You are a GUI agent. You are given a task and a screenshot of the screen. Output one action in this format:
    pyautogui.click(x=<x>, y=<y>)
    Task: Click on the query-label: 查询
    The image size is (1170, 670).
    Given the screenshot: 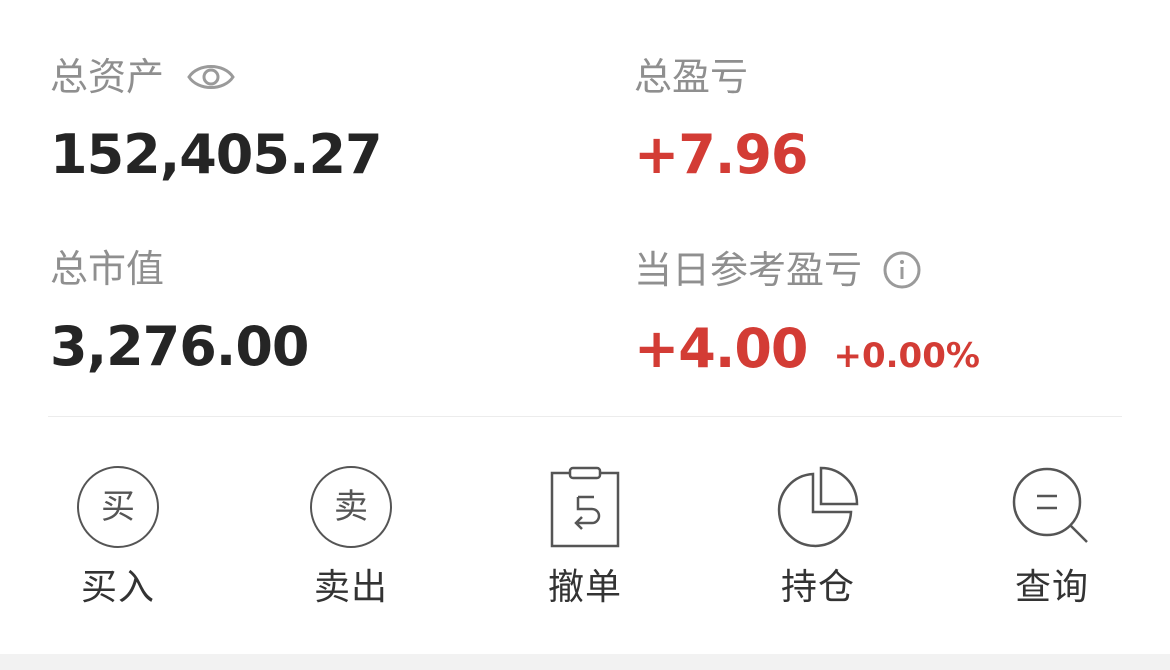 What is the action you would take?
    pyautogui.click(x=1051, y=587)
    